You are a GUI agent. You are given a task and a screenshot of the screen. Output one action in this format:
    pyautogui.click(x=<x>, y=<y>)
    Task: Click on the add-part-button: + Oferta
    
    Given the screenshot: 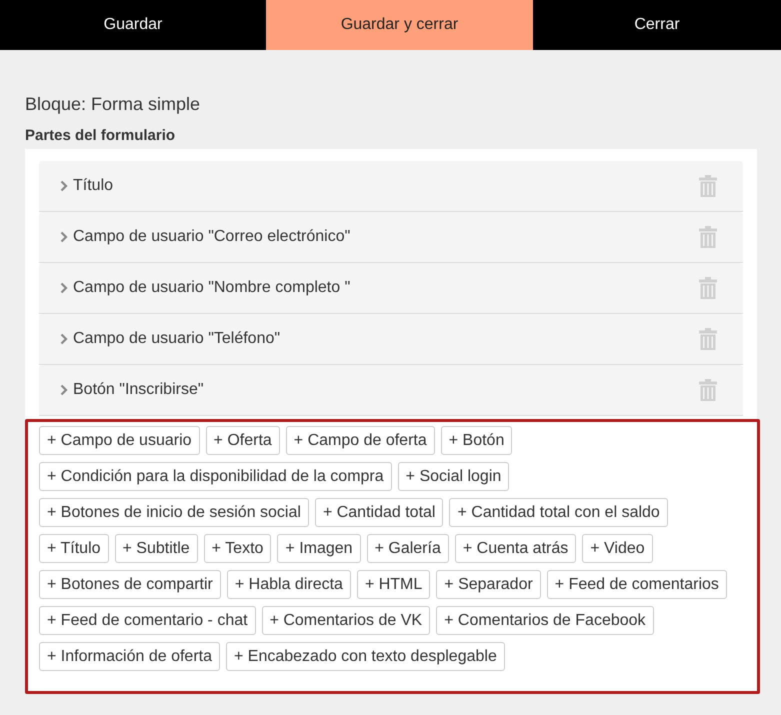 What is the action you would take?
    pyautogui.click(x=243, y=440)
    